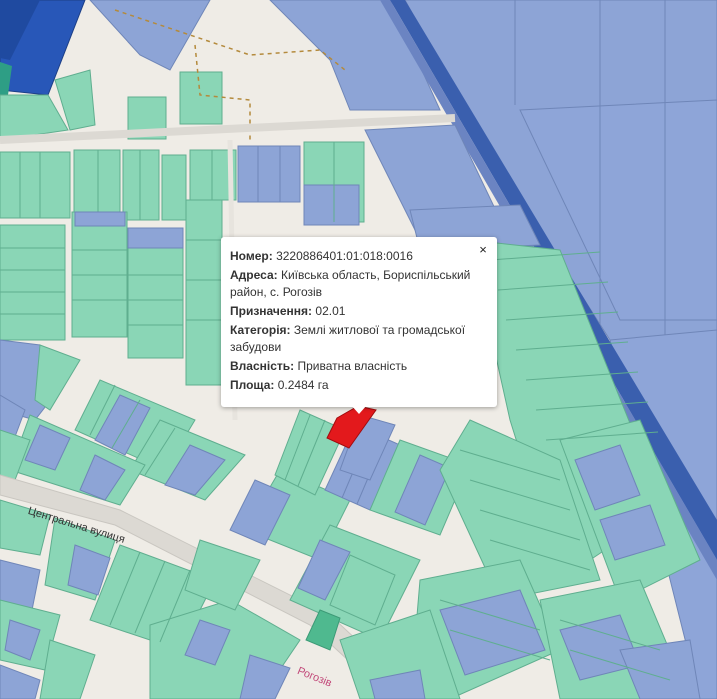 This screenshot has width=717, height=699. I want to click on field-ownership: Власність: Приватна власність, so click(319, 366).